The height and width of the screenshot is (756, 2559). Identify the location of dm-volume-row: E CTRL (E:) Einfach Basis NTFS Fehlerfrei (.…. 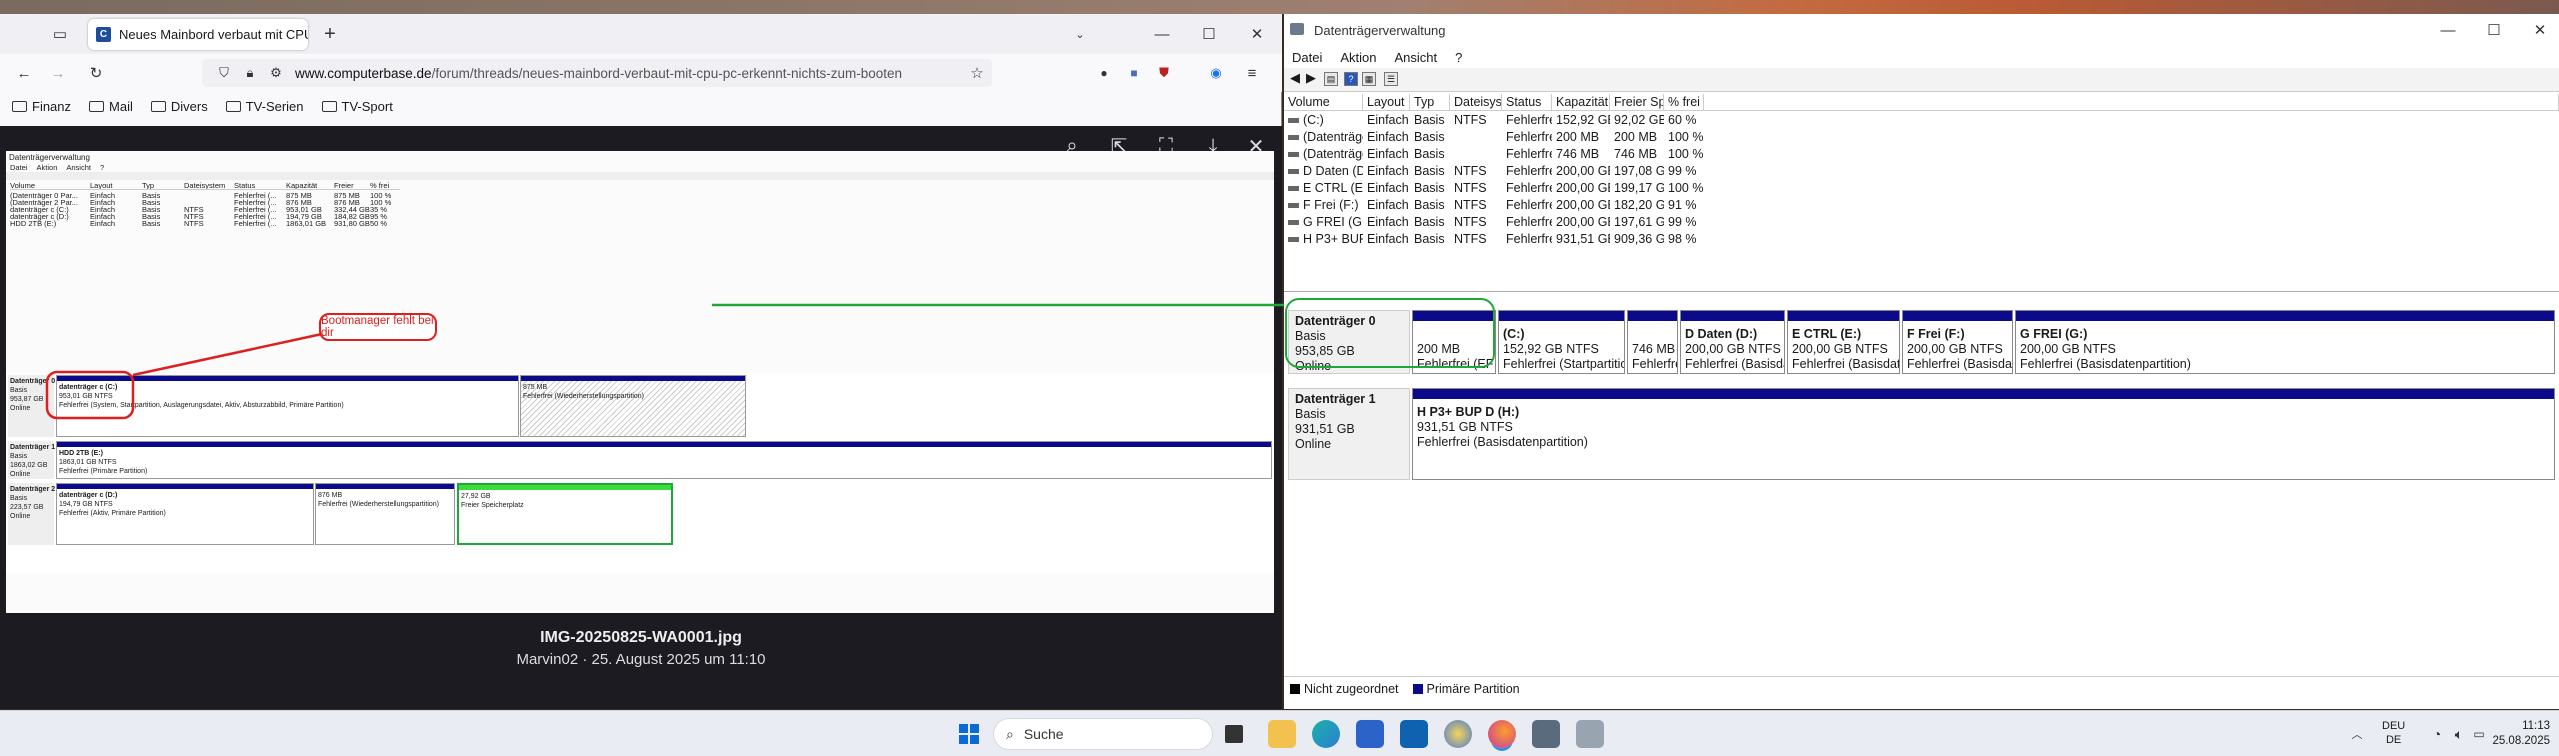
(1921, 188).